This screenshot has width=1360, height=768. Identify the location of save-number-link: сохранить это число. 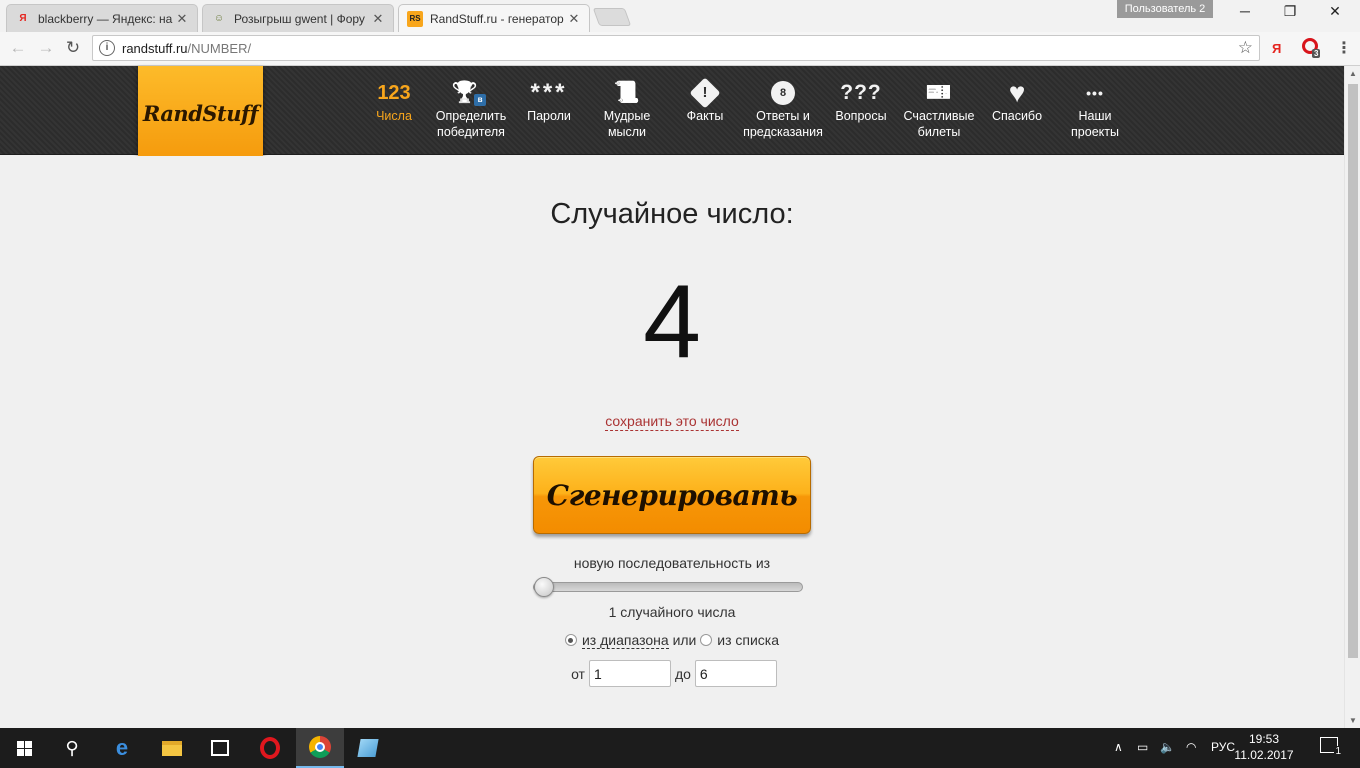
(672, 422).